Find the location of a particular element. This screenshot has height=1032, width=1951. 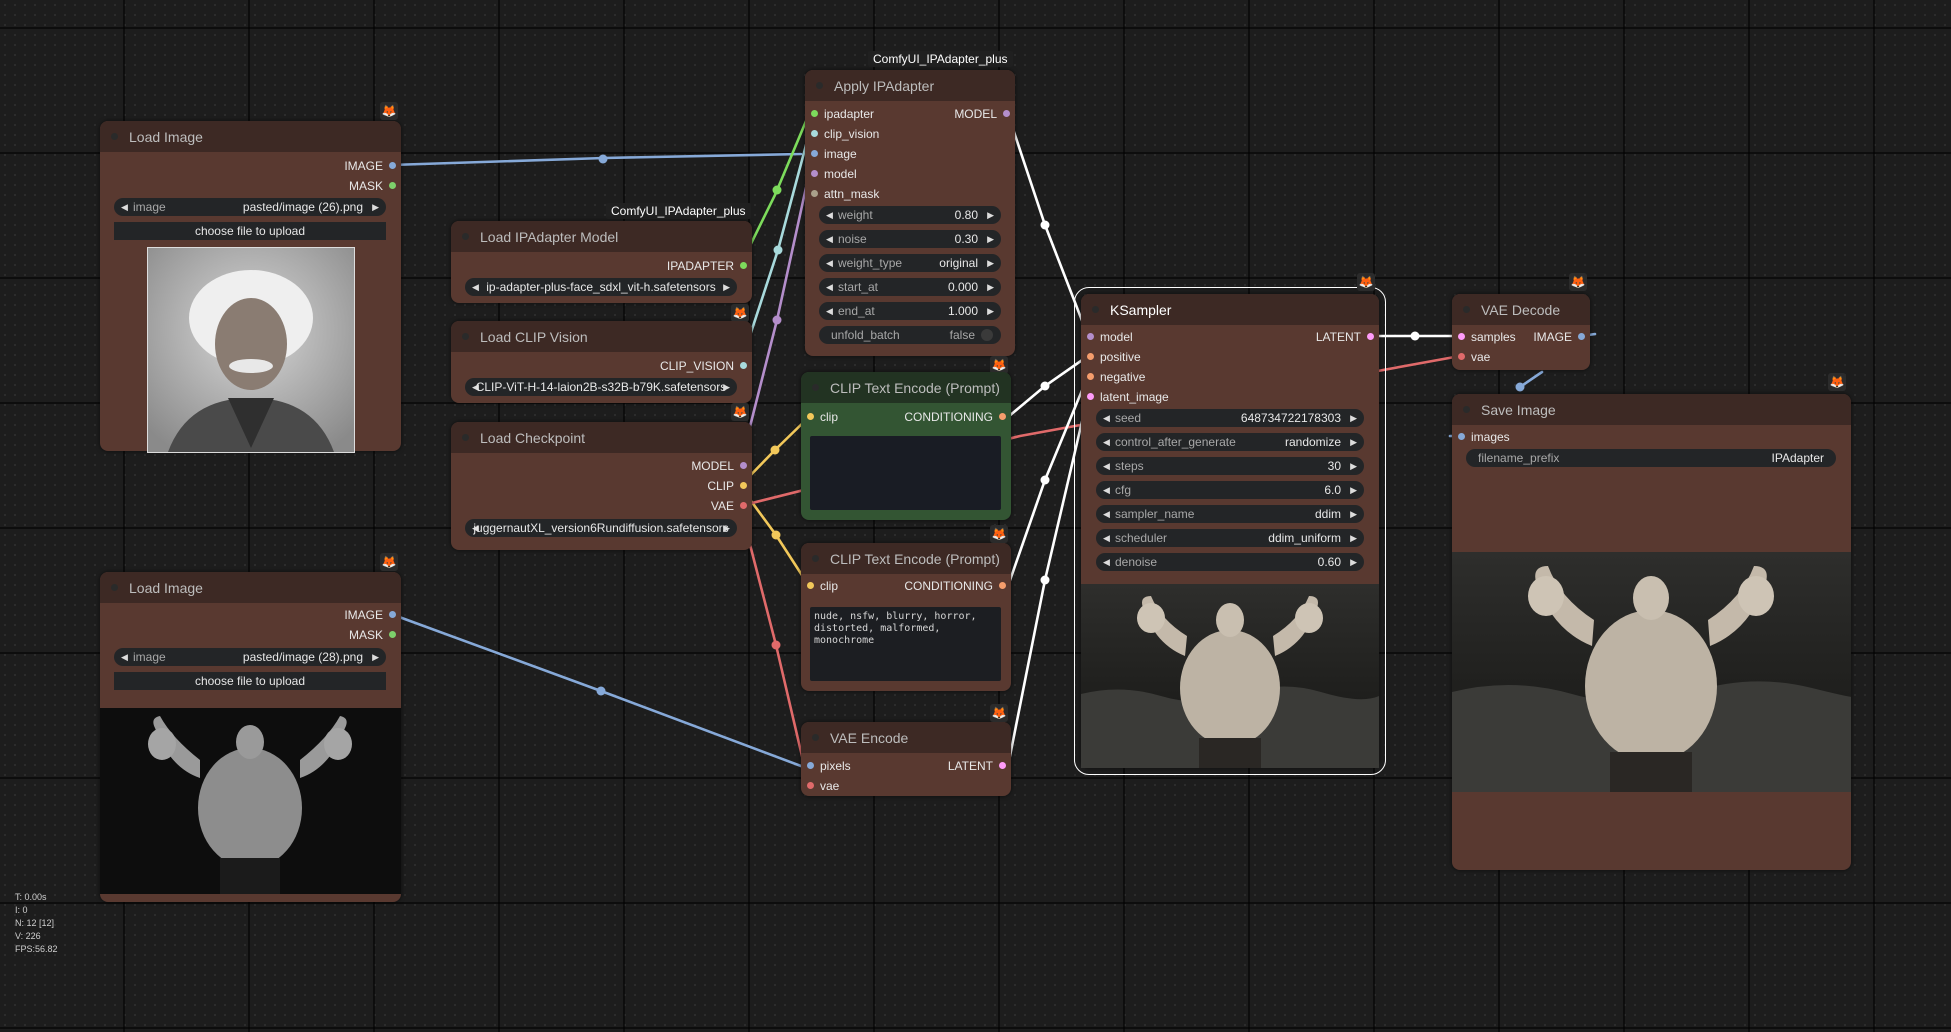

denoise-widget: ◀ denoise 0.60 ▶ is located at coordinates (1230, 562).